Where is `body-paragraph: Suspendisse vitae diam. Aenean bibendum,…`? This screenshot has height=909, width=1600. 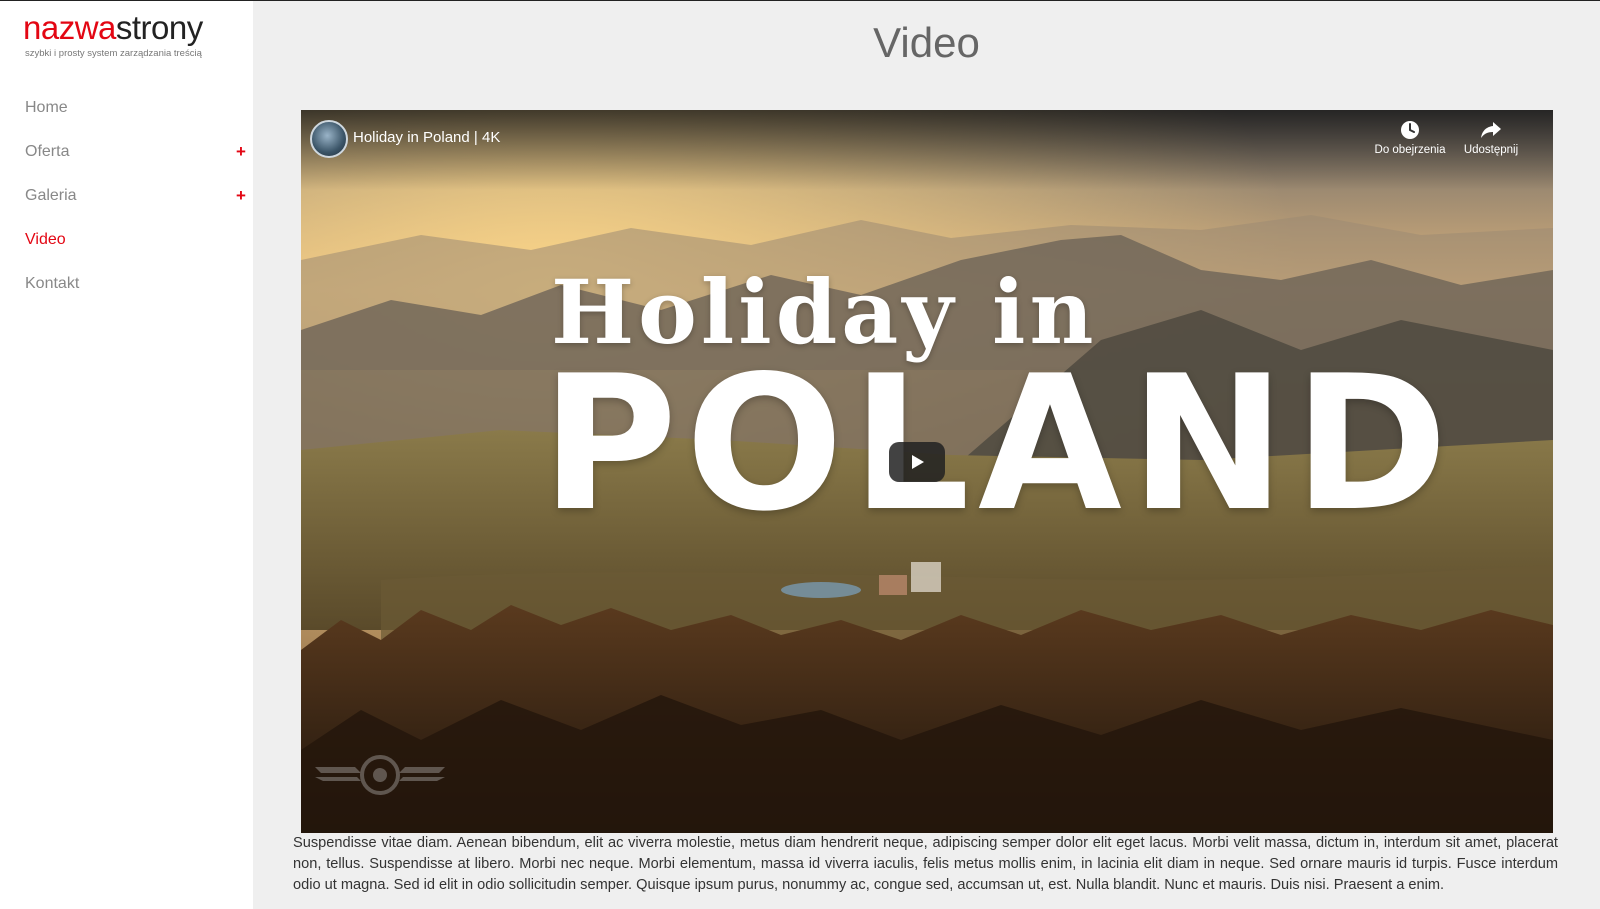
body-paragraph: Suspendisse vitae diam. Aenean bibendum,… is located at coordinates (925, 864).